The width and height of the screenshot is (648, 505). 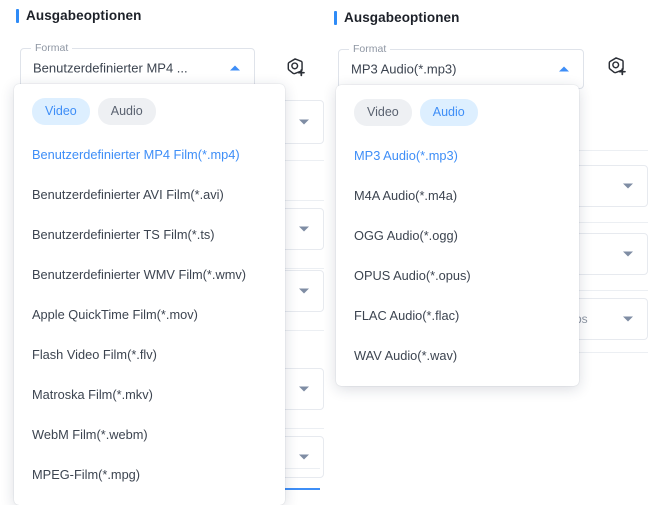 What do you see at coordinates (149, 395) in the screenshot?
I see `list-item: Matroska Film(*.mkv)` at bounding box center [149, 395].